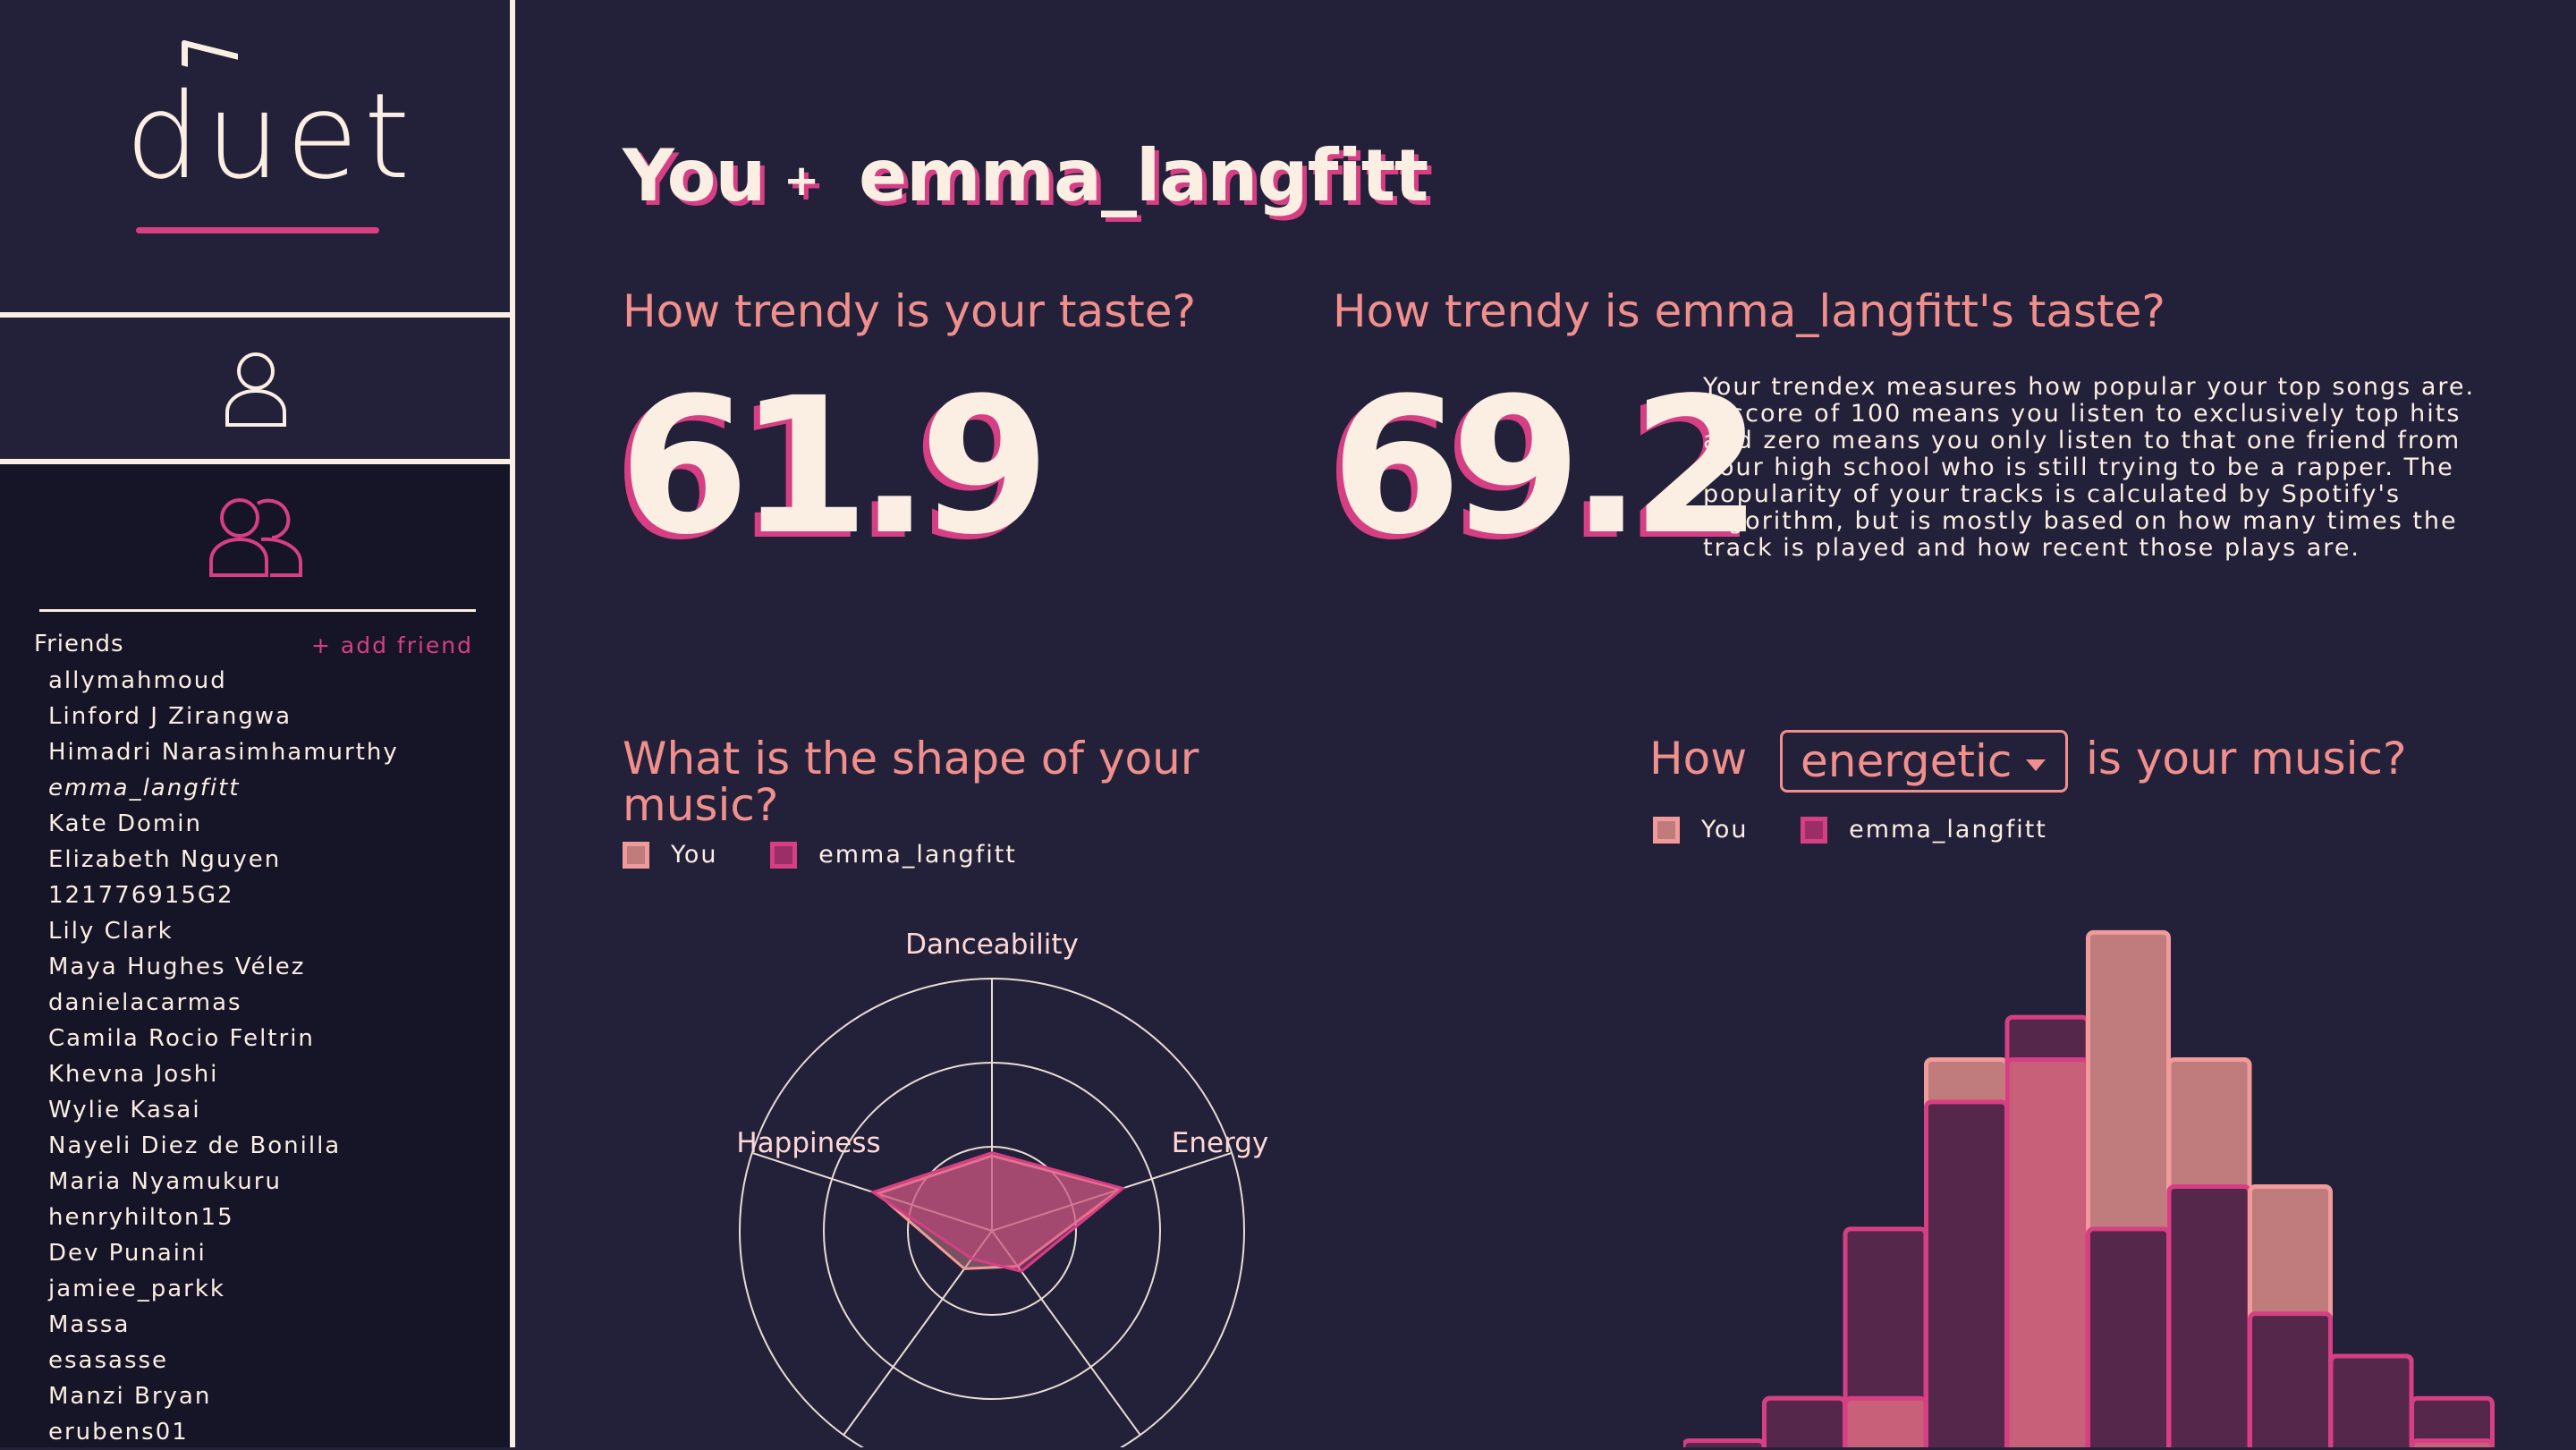  I want to click on friend-trendex-question: How trendy is emma_langfitt's taste?, so click(1749, 311).